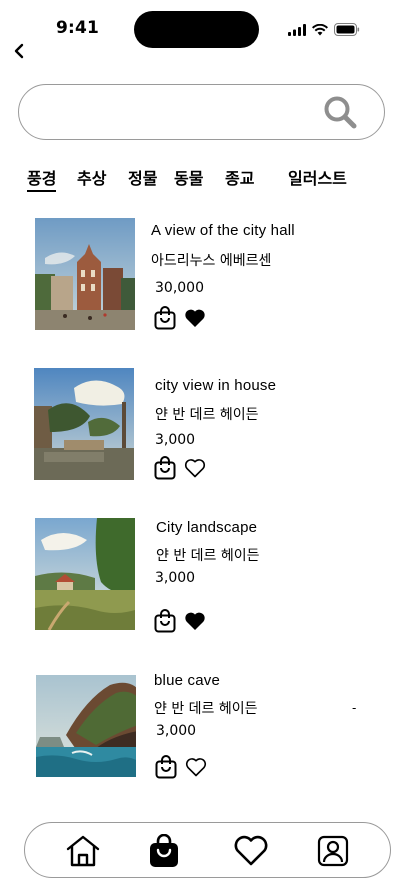 The image size is (410, 893). I want to click on nav-shop-button, so click(164, 851).